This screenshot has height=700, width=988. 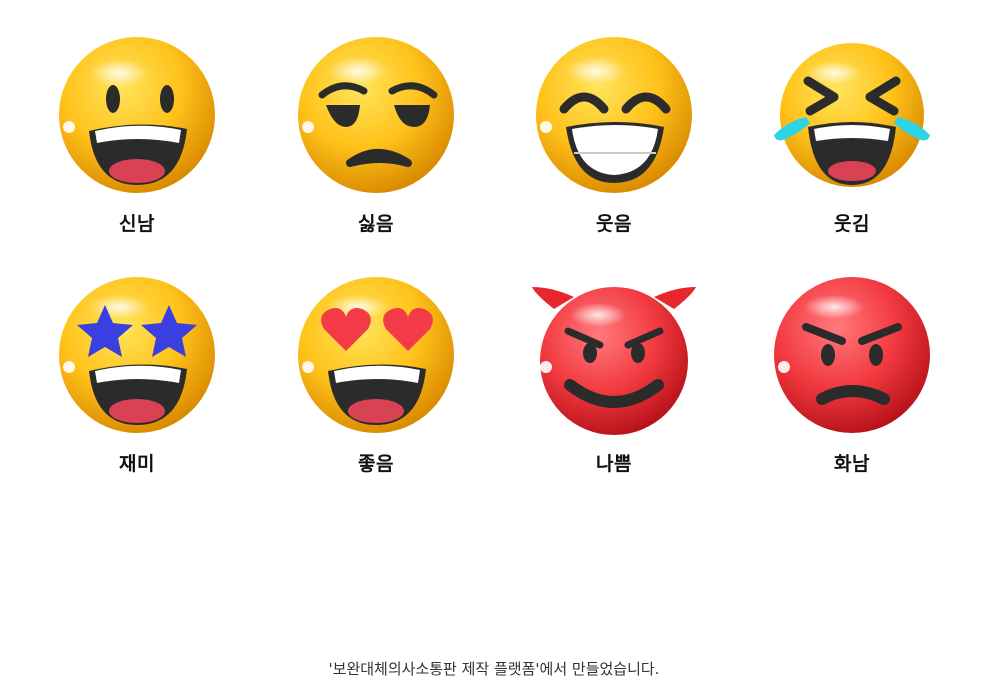 What do you see at coordinates (137, 224) in the screenshot?
I see `emoji-label: 신남` at bounding box center [137, 224].